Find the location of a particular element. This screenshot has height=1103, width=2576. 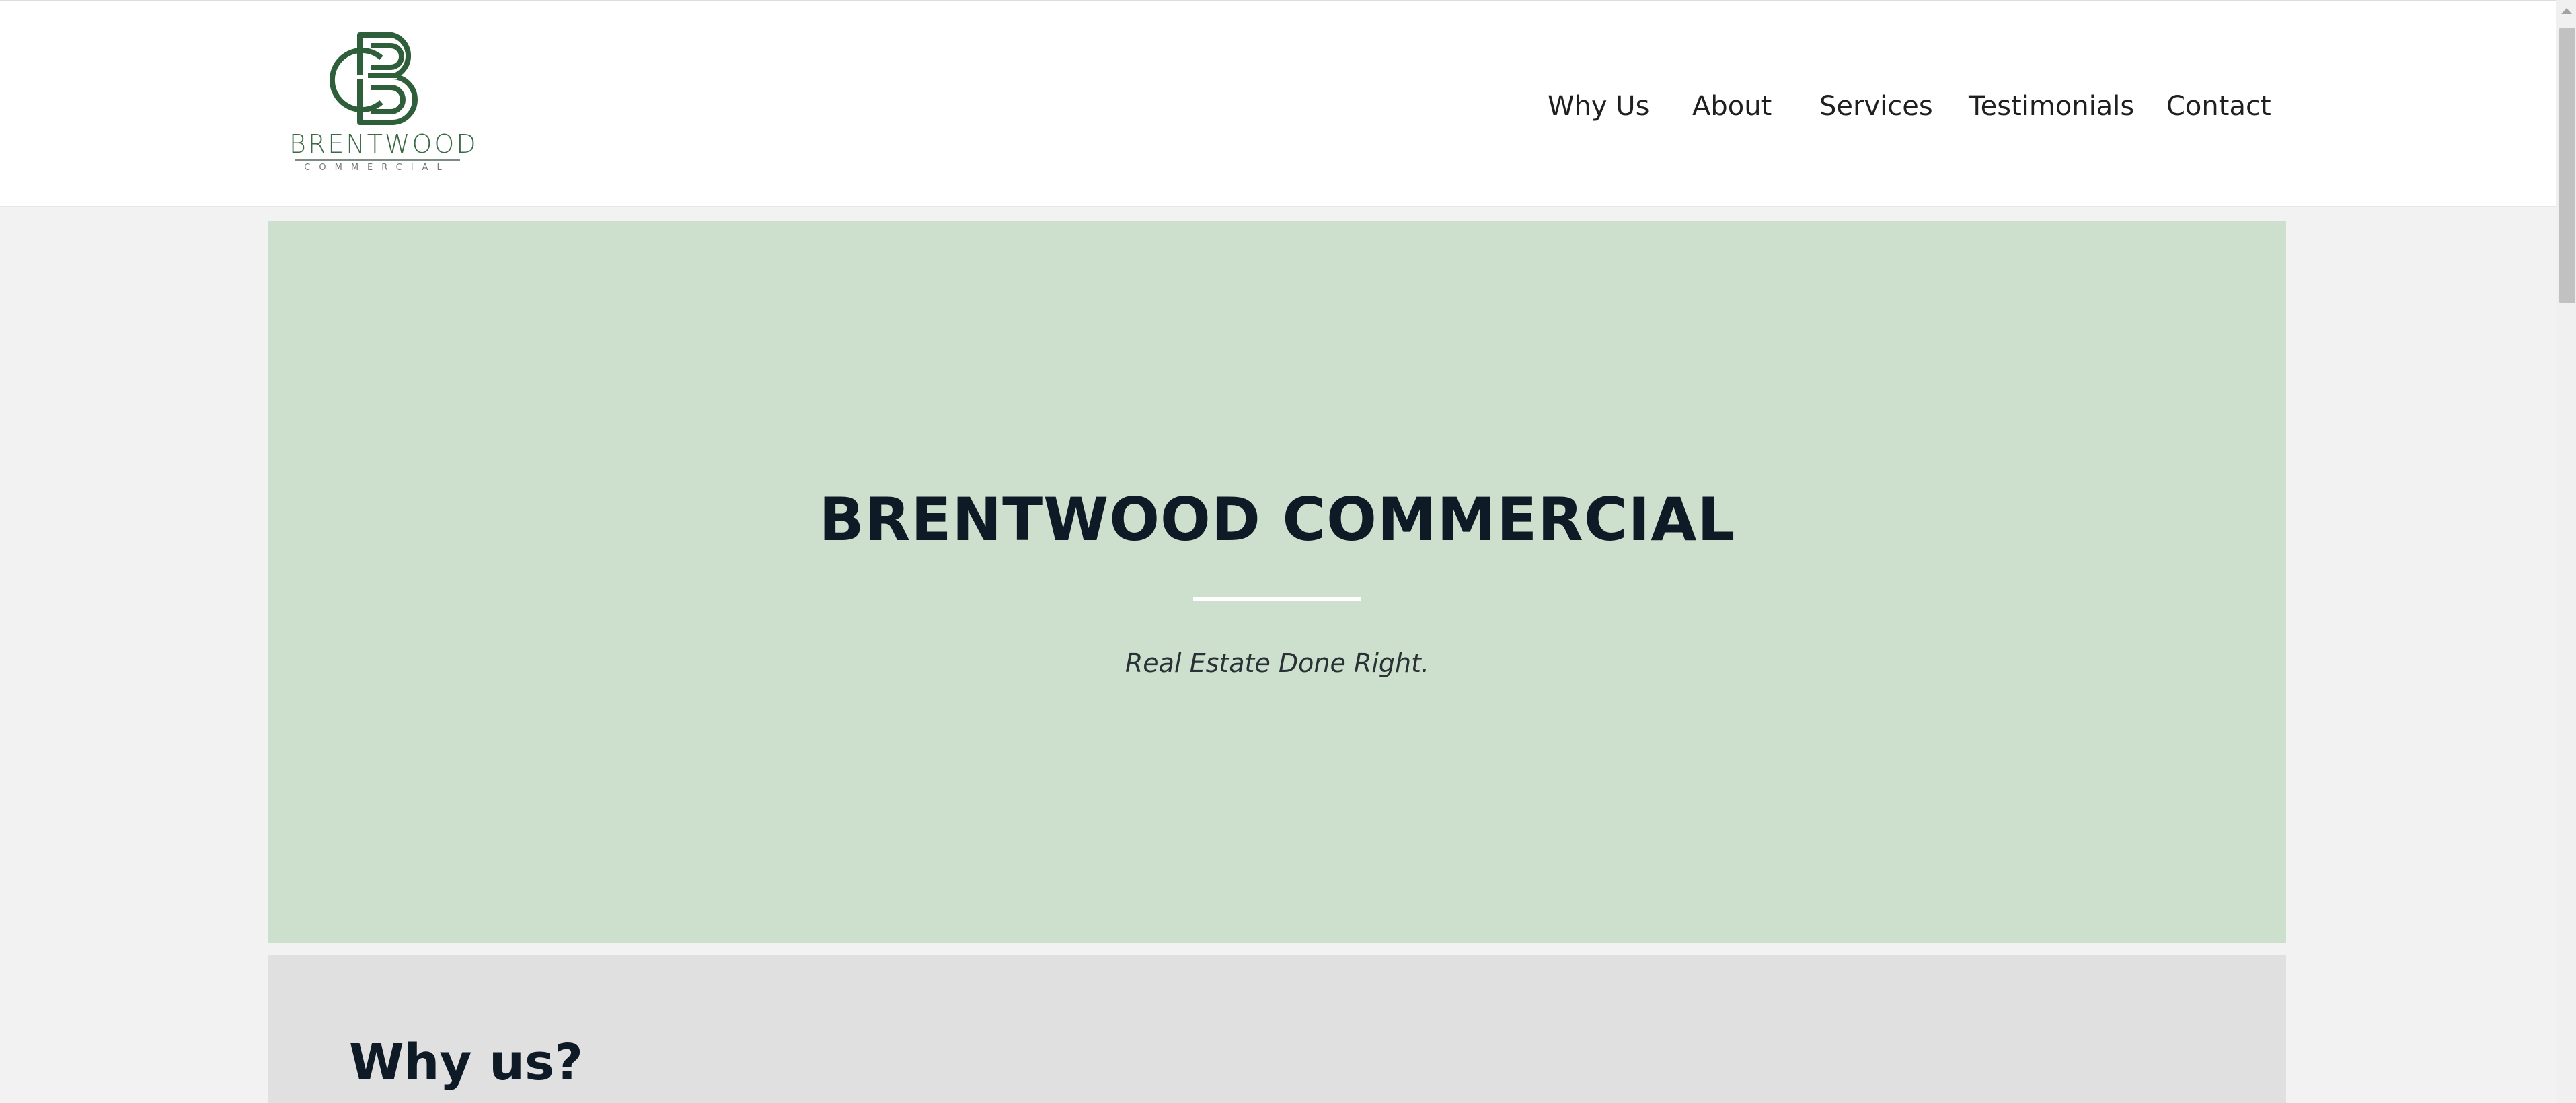

page-scrollbar is located at coordinates (2566, 551).